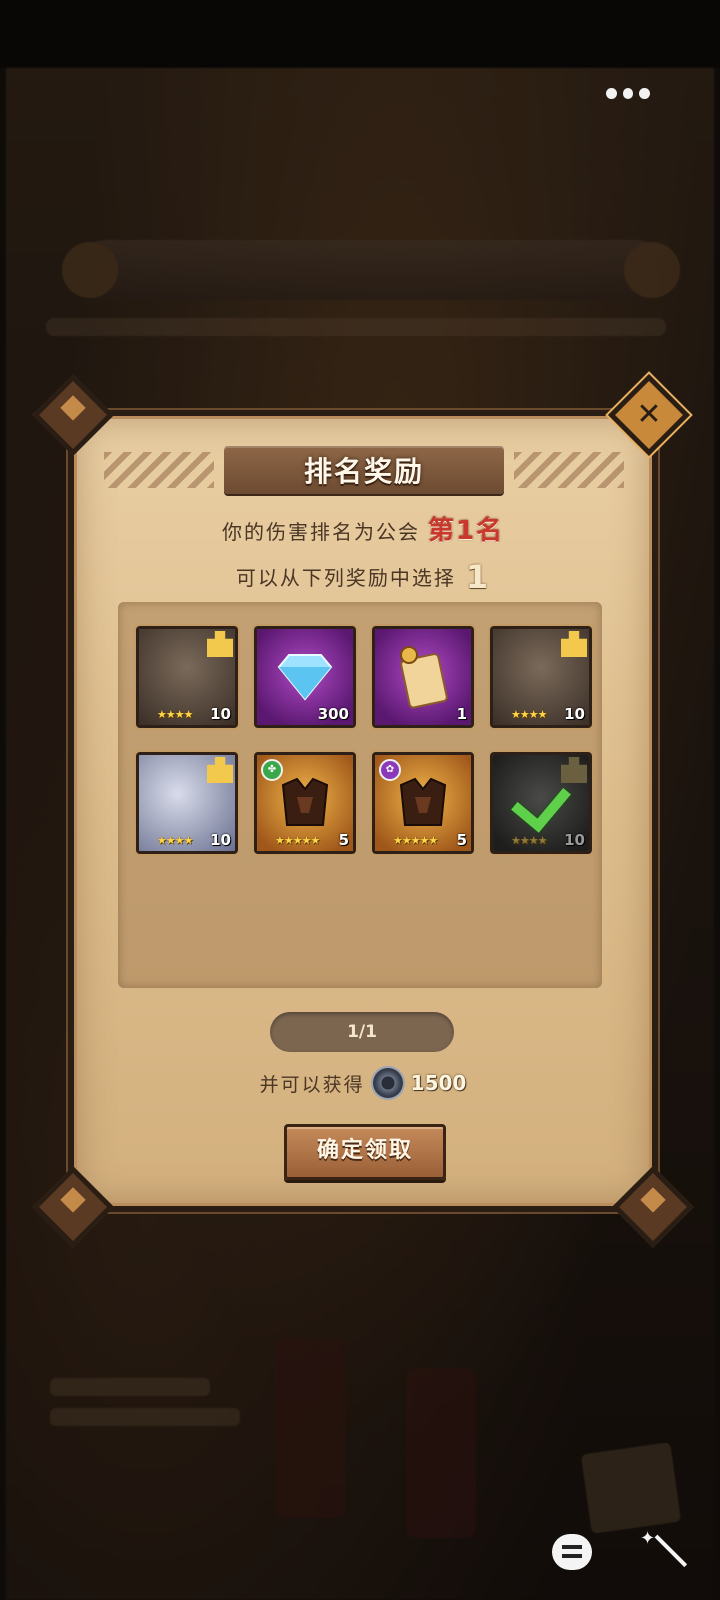  What do you see at coordinates (305, 803) in the screenshot?
I see `reward-item: ✤ ★★★★★ 5` at bounding box center [305, 803].